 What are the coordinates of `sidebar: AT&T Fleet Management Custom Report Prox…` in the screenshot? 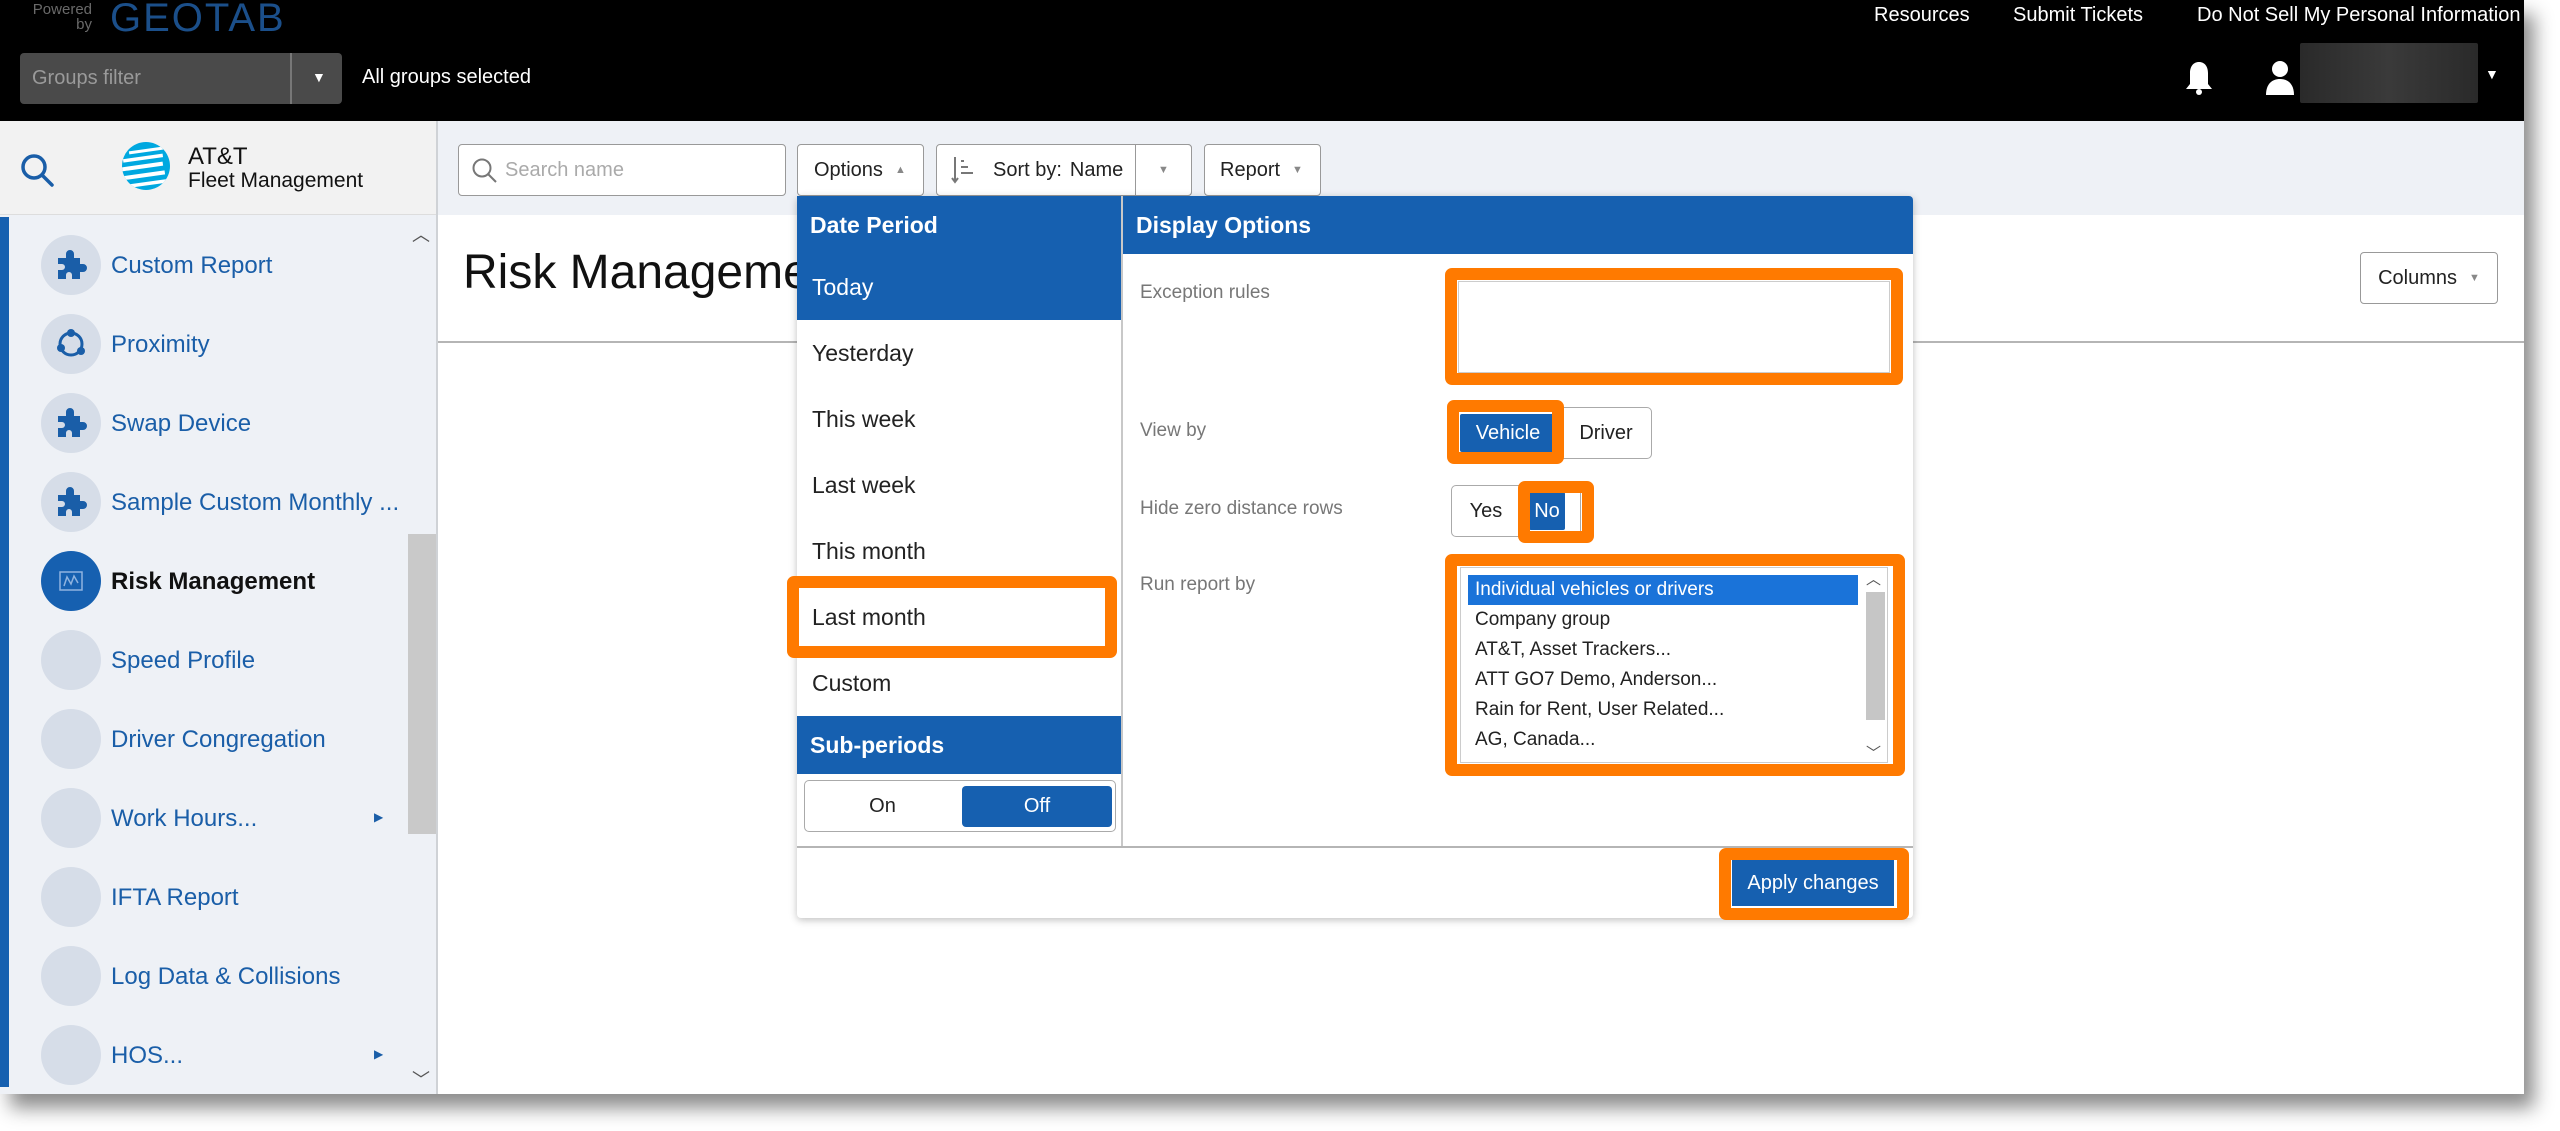 It's located at (219, 607).